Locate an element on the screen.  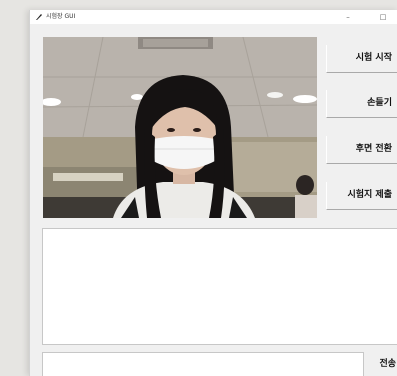
window-title: 시험장 GUI is located at coordinates (61, 16).